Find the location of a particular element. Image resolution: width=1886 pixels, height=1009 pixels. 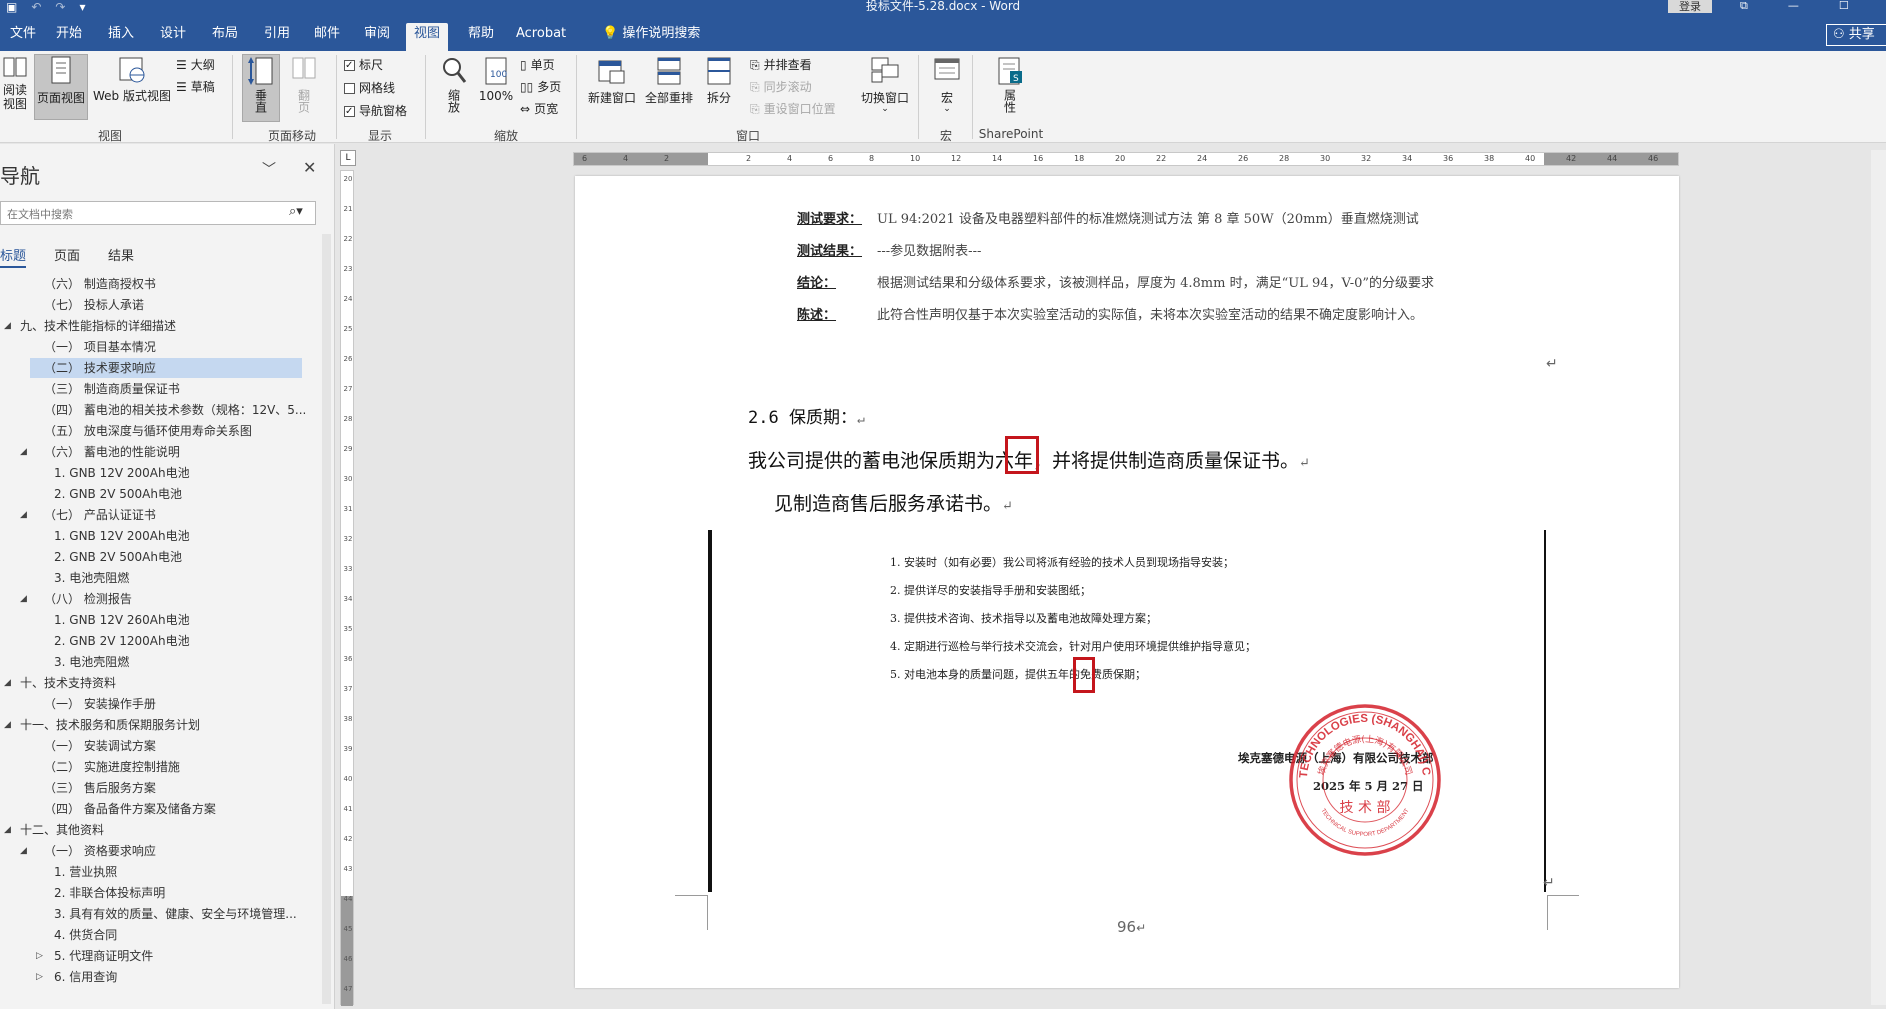

draft-button: ☰ 草稿 is located at coordinates (195, 87).